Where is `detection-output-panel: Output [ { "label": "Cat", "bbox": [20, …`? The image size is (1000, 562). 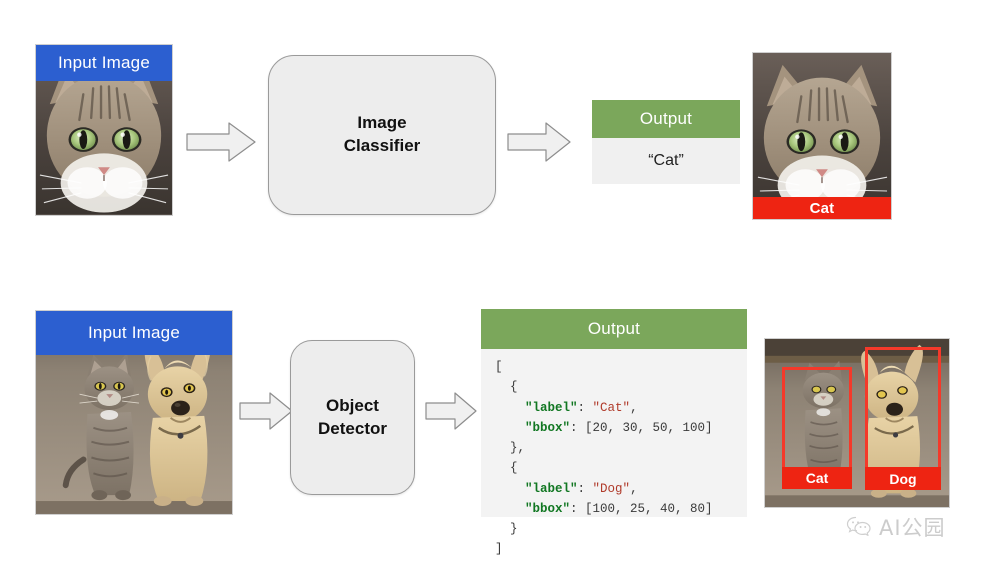 detection-output-panel: Output [ { "label": "Cat", "bbox": [20, … is located at coordinates (614, 432).